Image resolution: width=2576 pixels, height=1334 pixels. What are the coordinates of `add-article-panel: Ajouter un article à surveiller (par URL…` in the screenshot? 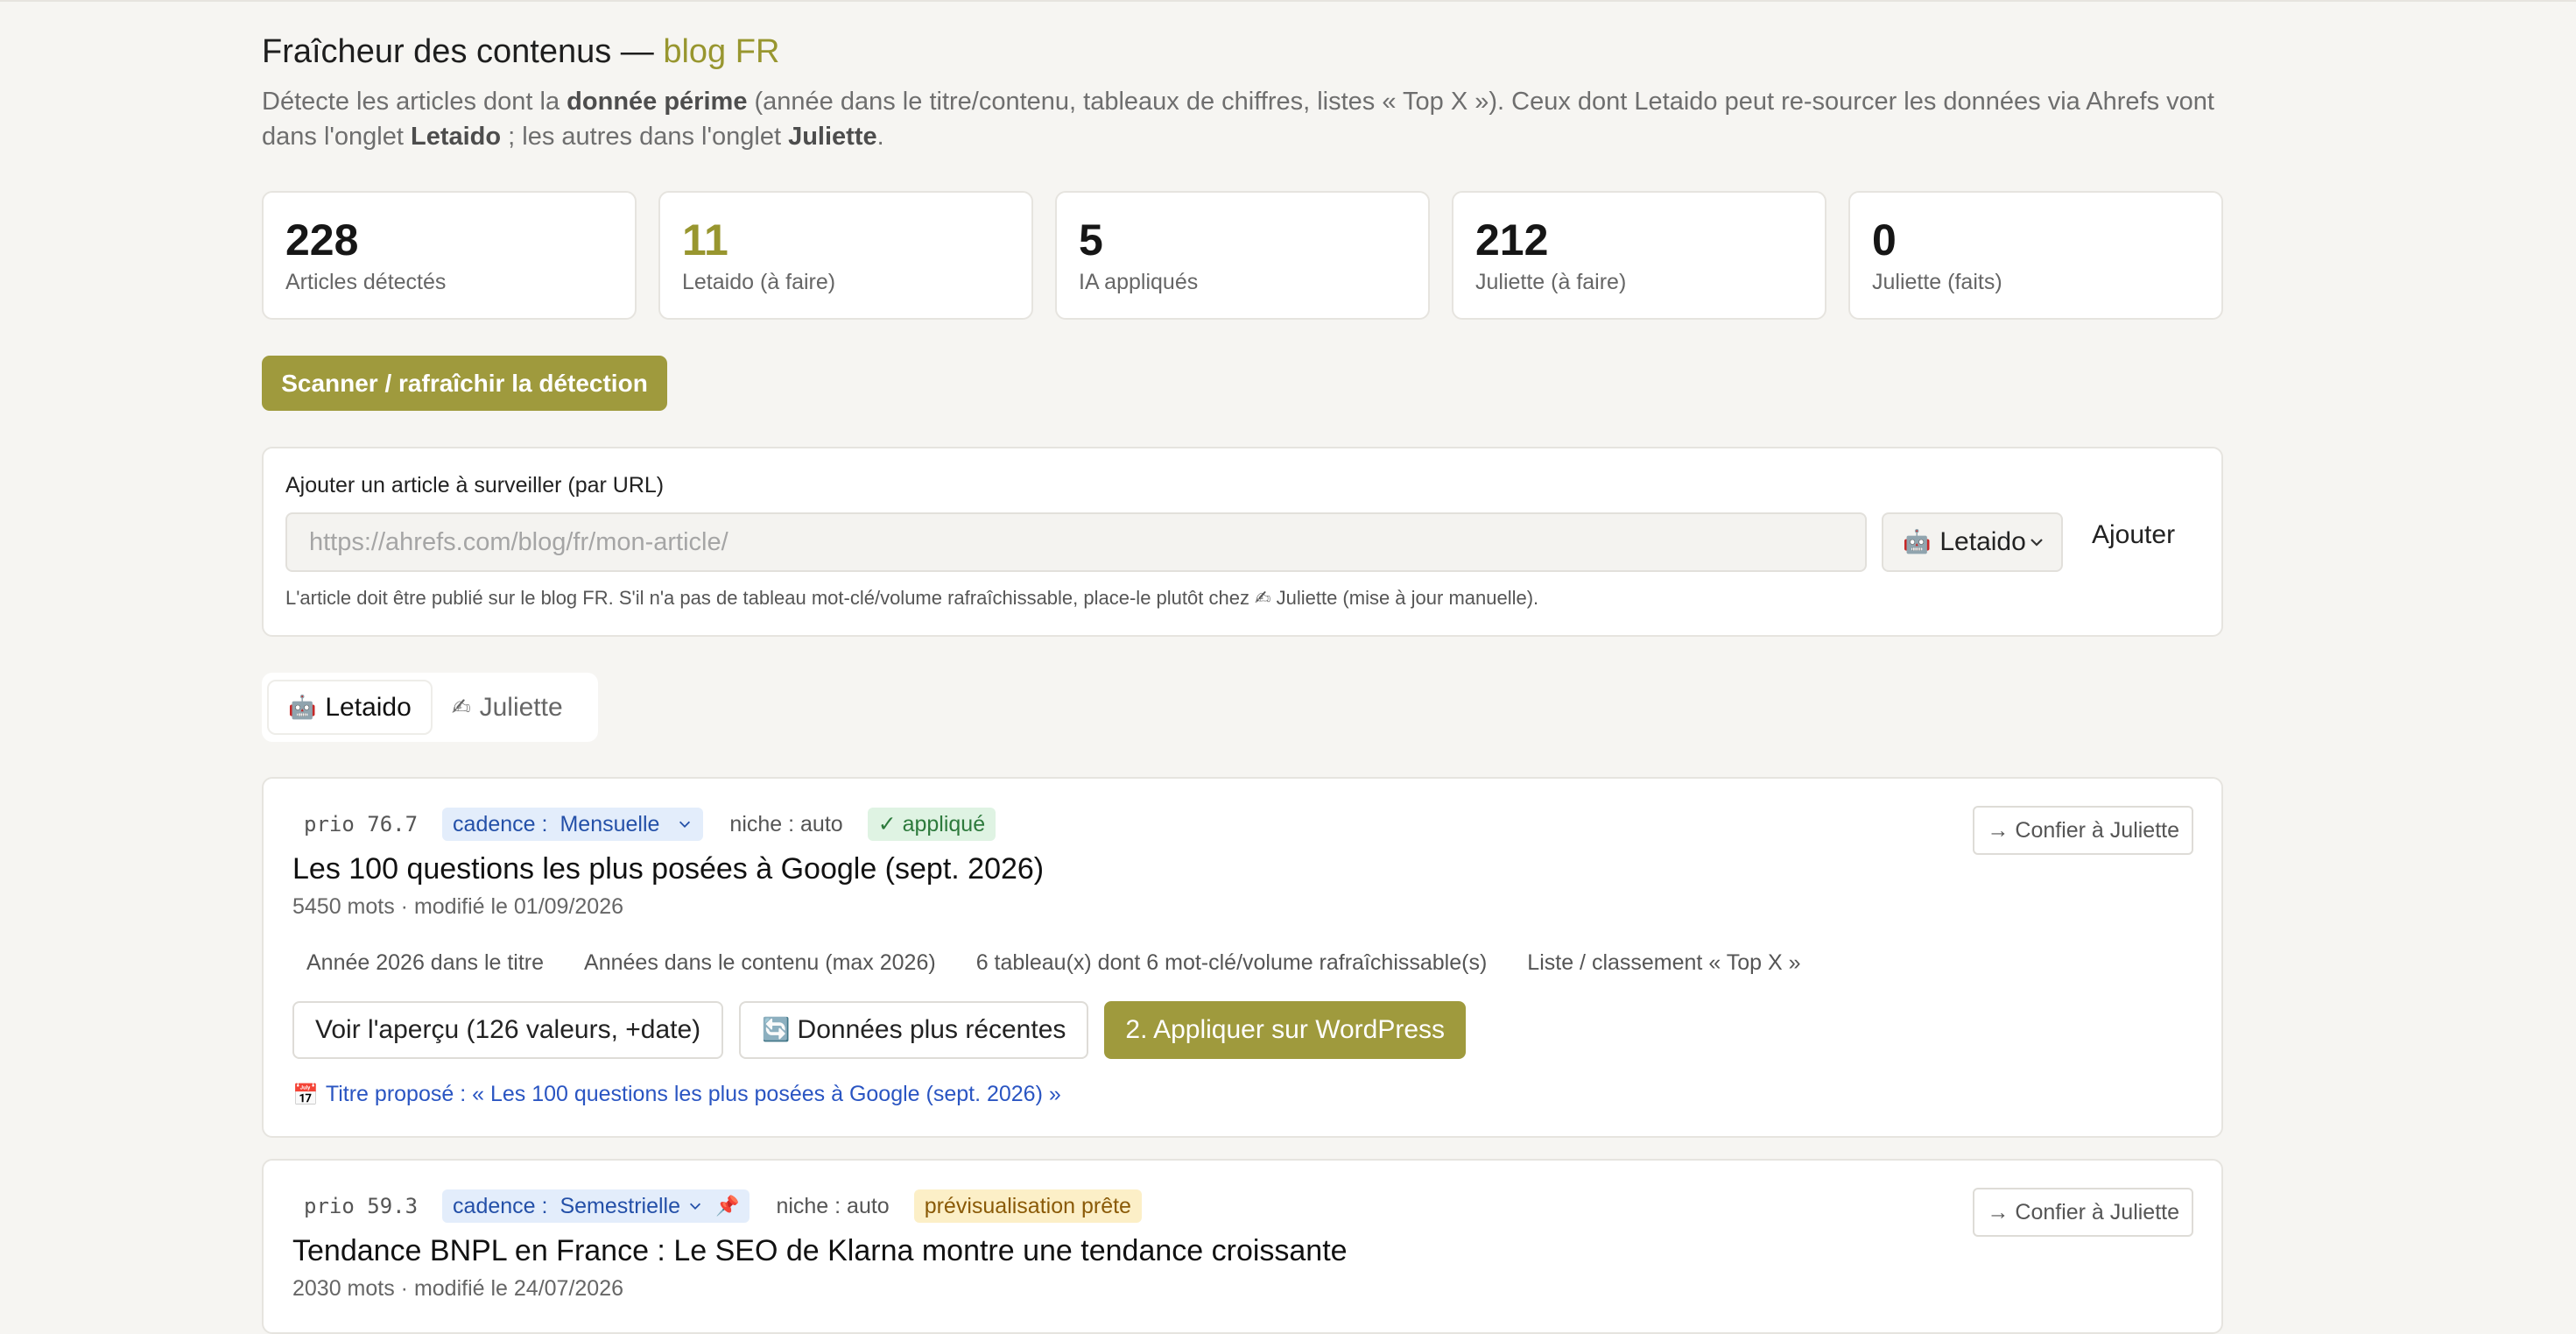 It's located at (1242, 542).